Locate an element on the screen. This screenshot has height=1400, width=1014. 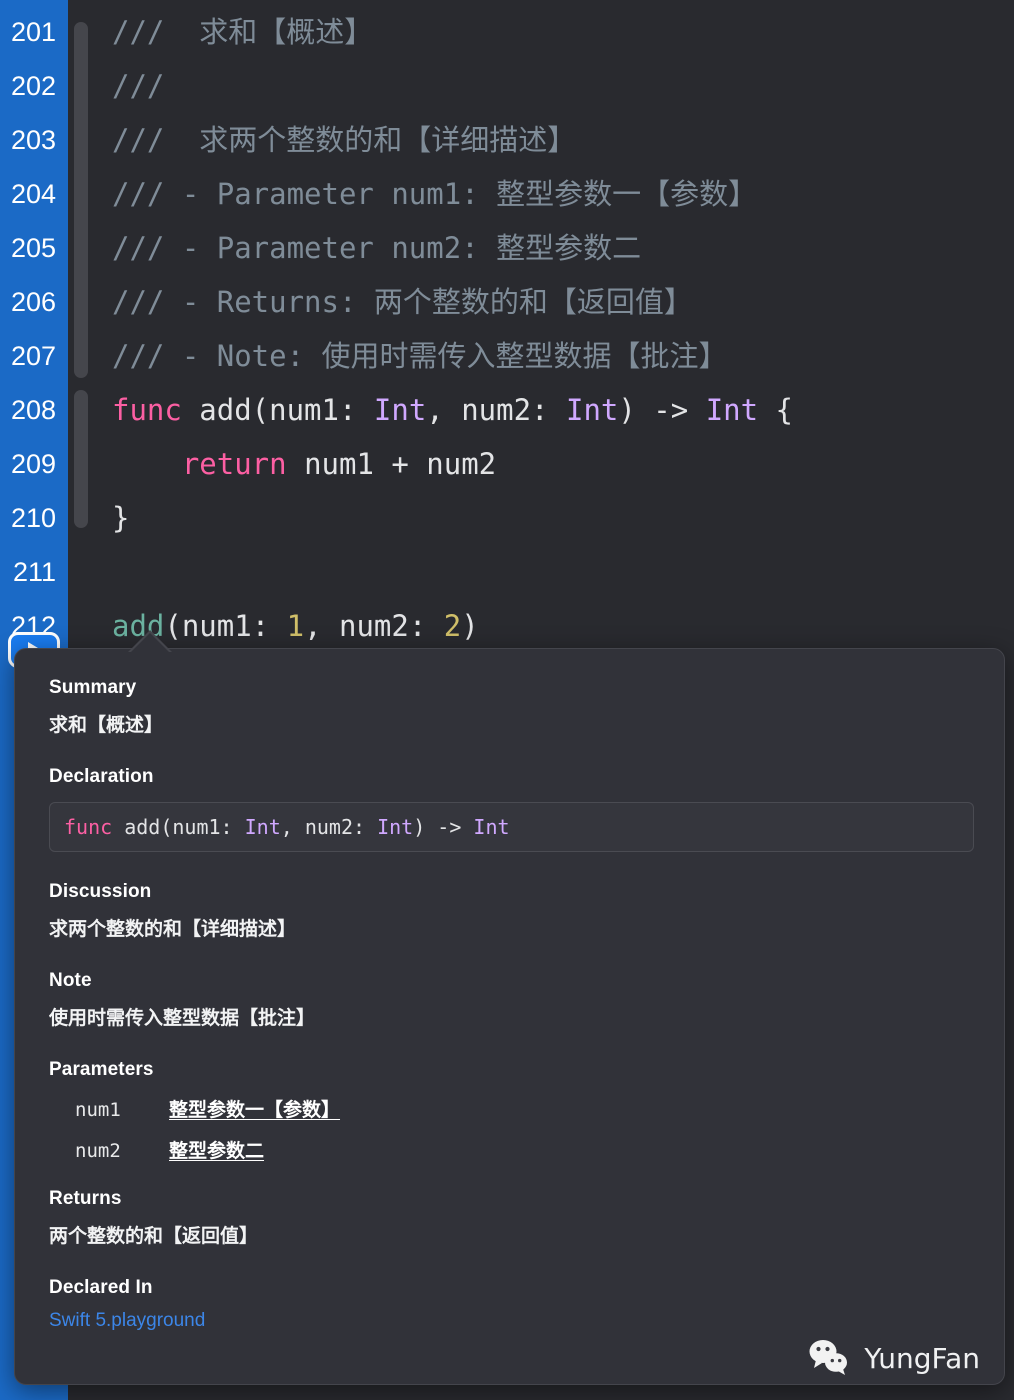
declaration-token-plain: add(num1: is located at coordinates (178, 827).